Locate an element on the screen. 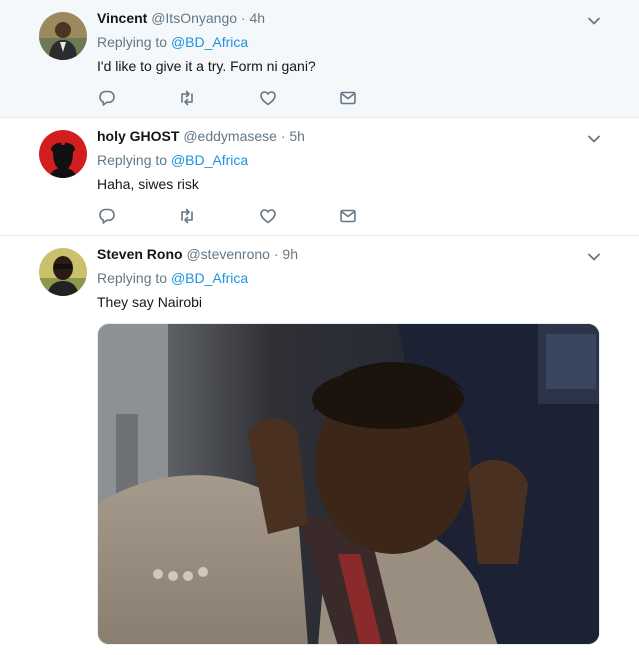 The width and height of the screenshot is (639, 655). tweet-header: holy GHOST @eddymasese · 5h is located at coordinates (201, 136).